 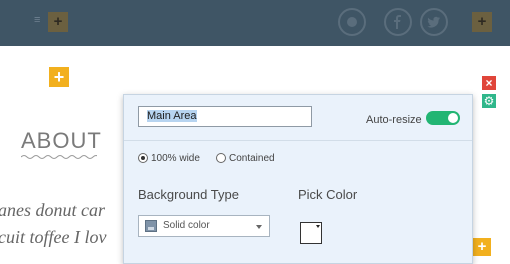 I want to click on body-text-line: anes donut car, so click(x=52, y=210).